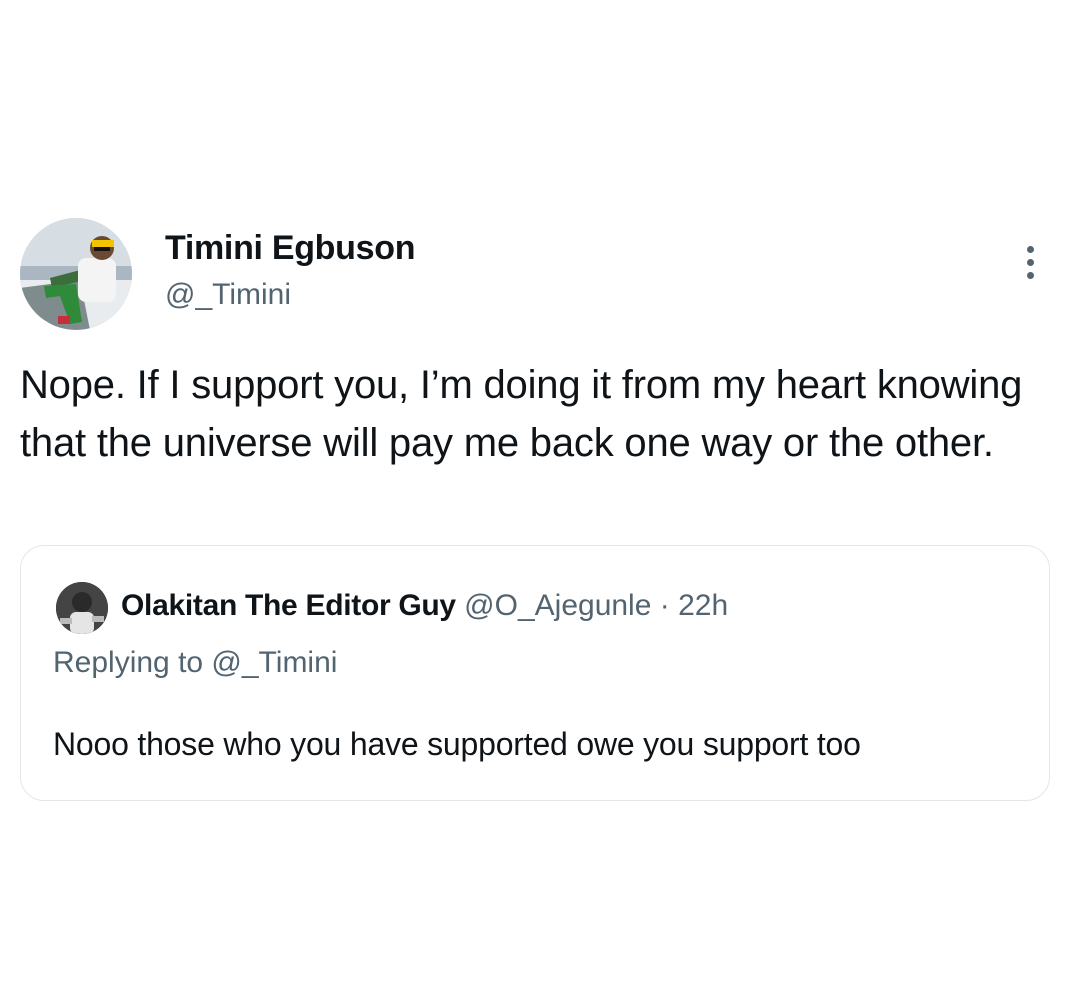 The height and width of the screenshot is (997, 1080). I want to click on quoted-author-handle: @O_Ajegunle, so click(557, 605).